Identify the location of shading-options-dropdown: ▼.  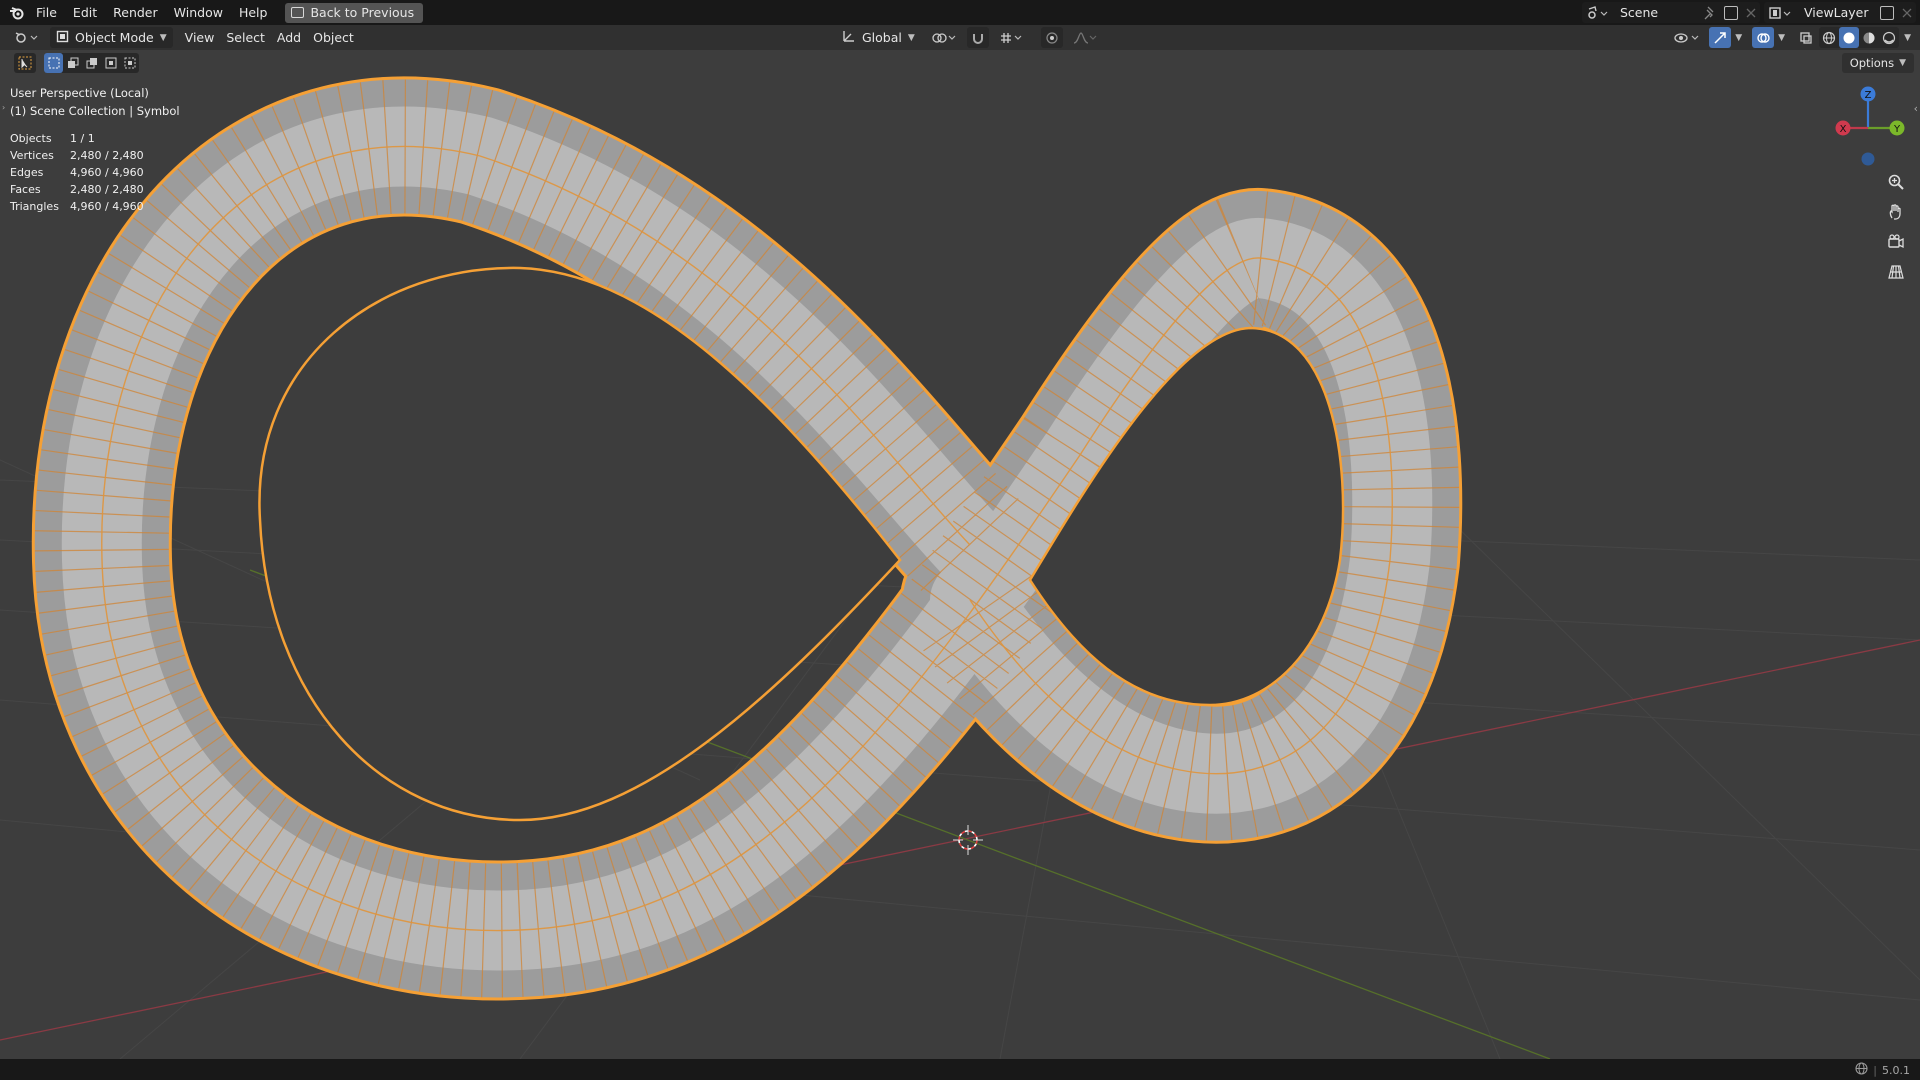
(1907, 37).